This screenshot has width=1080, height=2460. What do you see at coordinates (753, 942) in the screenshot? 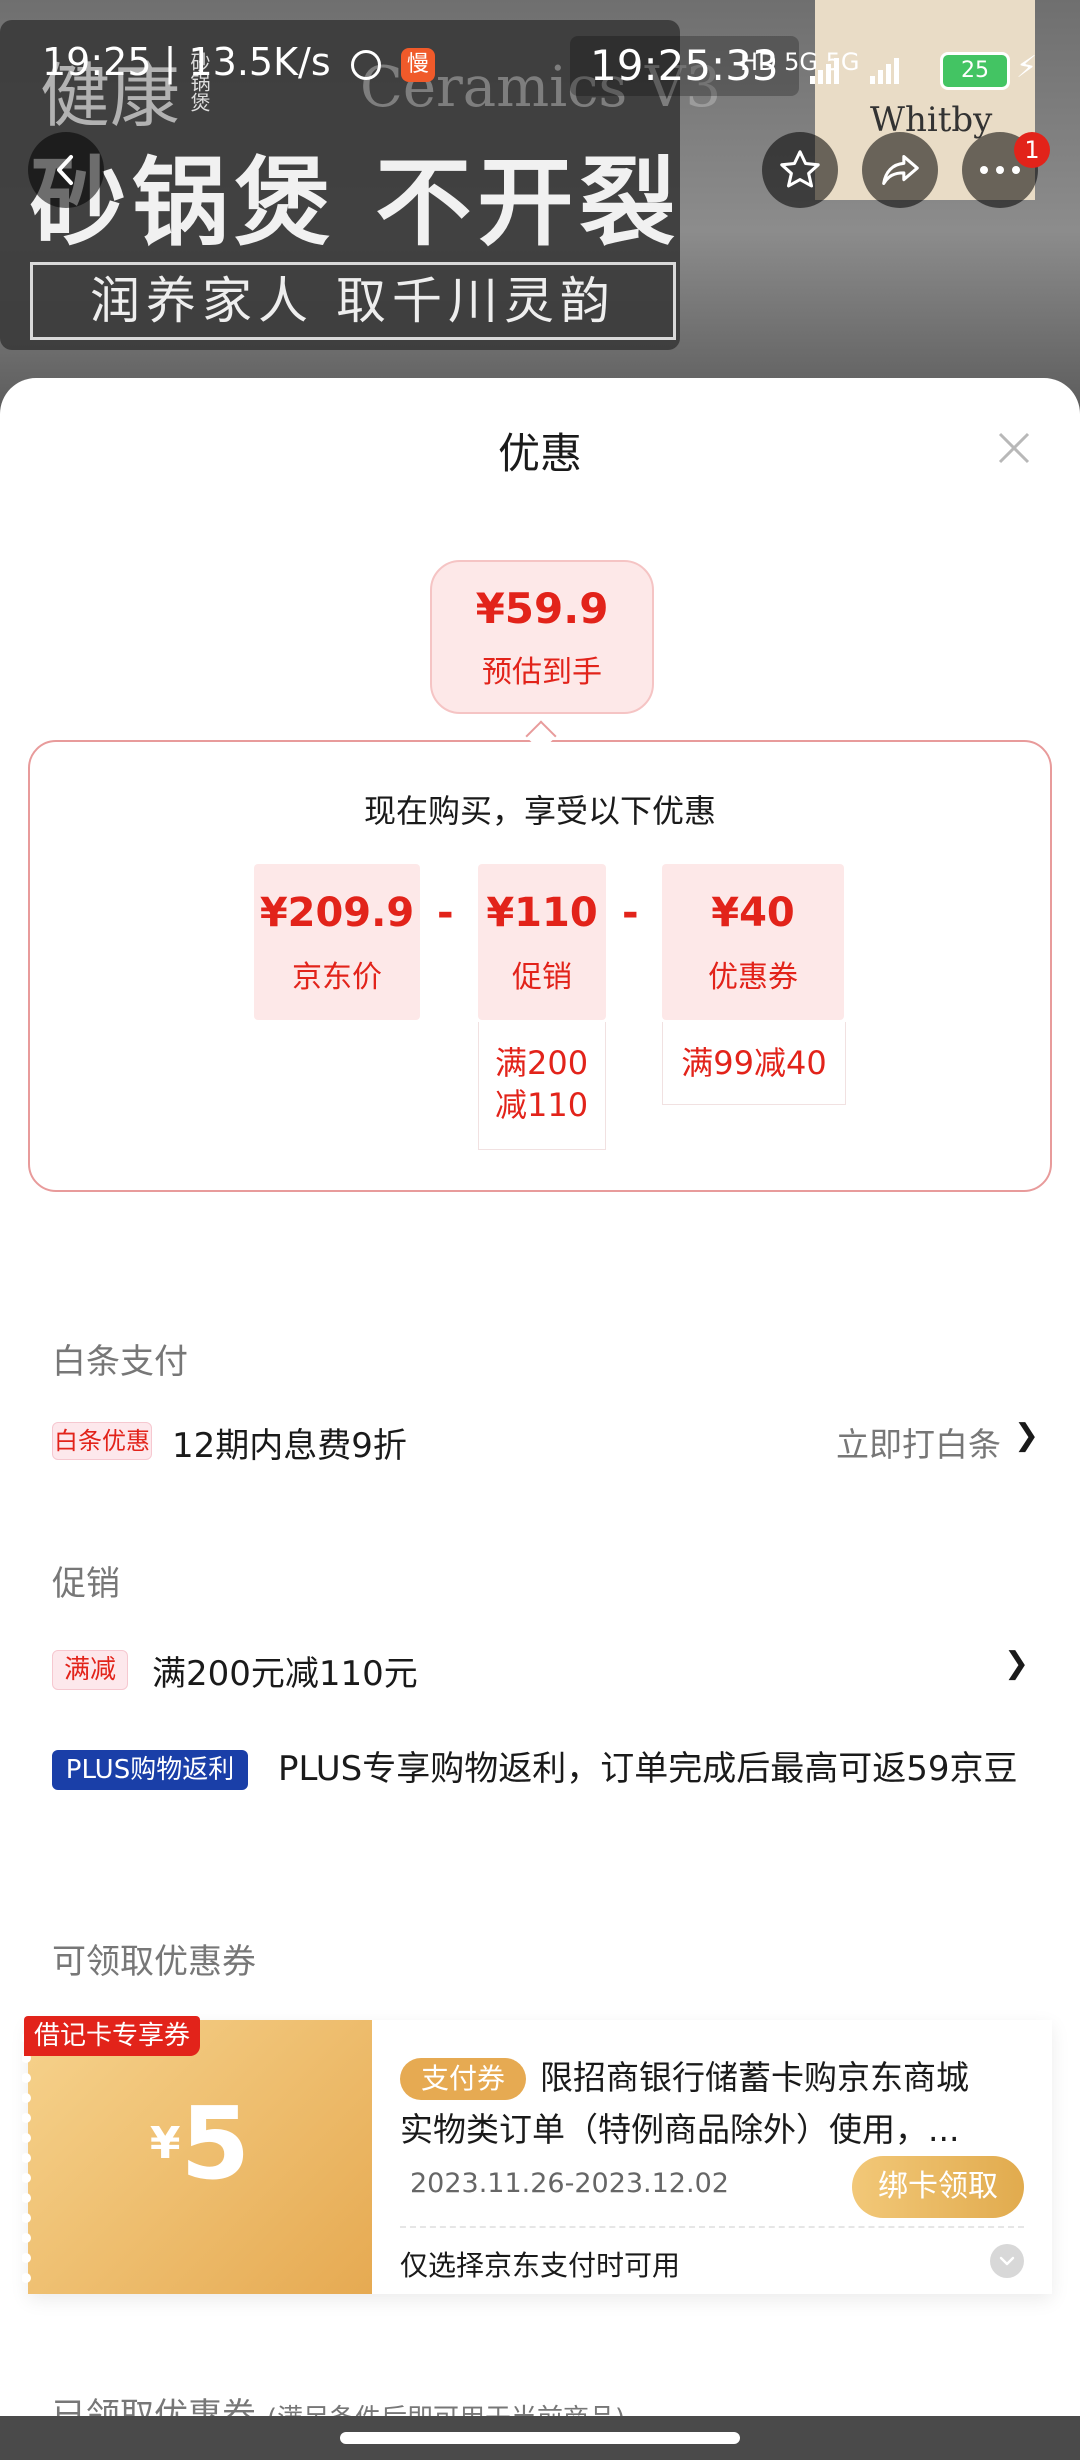
I see `coupon-price-box: ¥40 优惠券` at bounding box center [753, 942].